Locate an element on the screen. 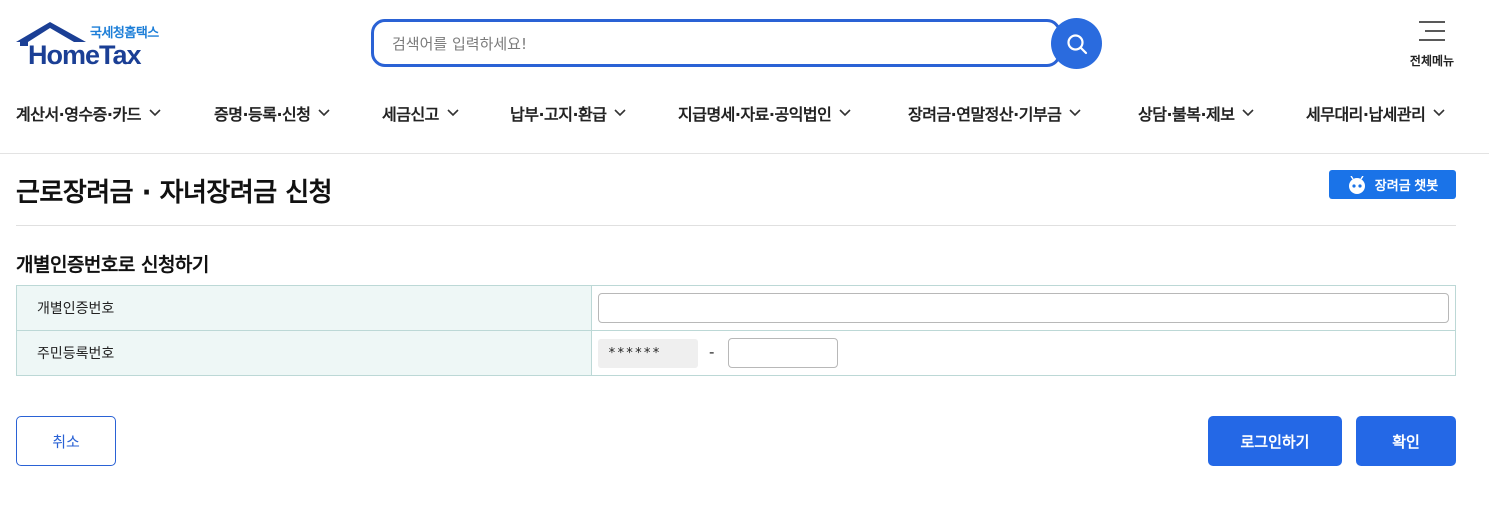 This screenshot has height=514, width=1489. search-button is located at coordinates (1076, 43).